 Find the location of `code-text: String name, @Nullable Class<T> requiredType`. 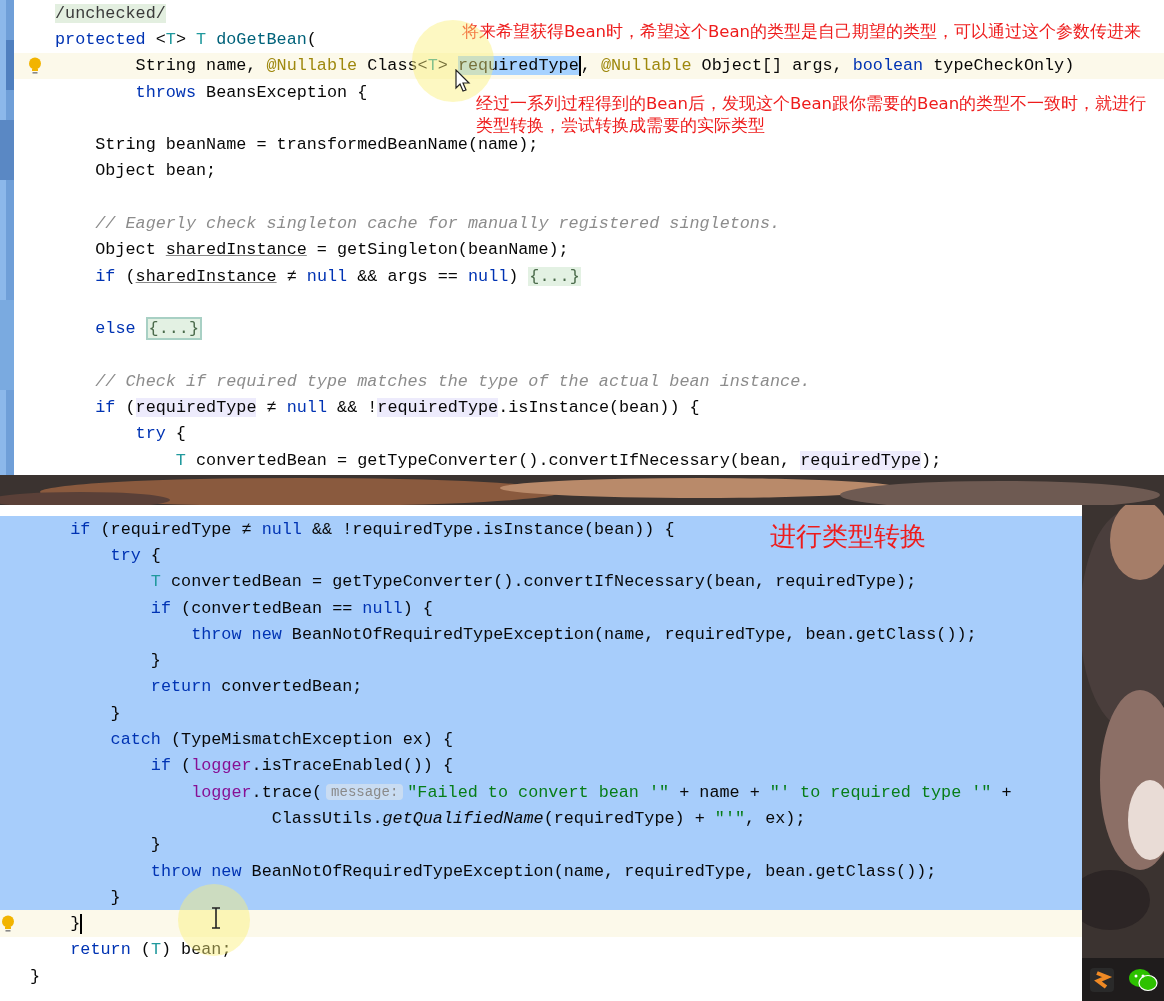

code-text: String name, @Nullable Class<T> requiredType is located at coordinates (357, 66).